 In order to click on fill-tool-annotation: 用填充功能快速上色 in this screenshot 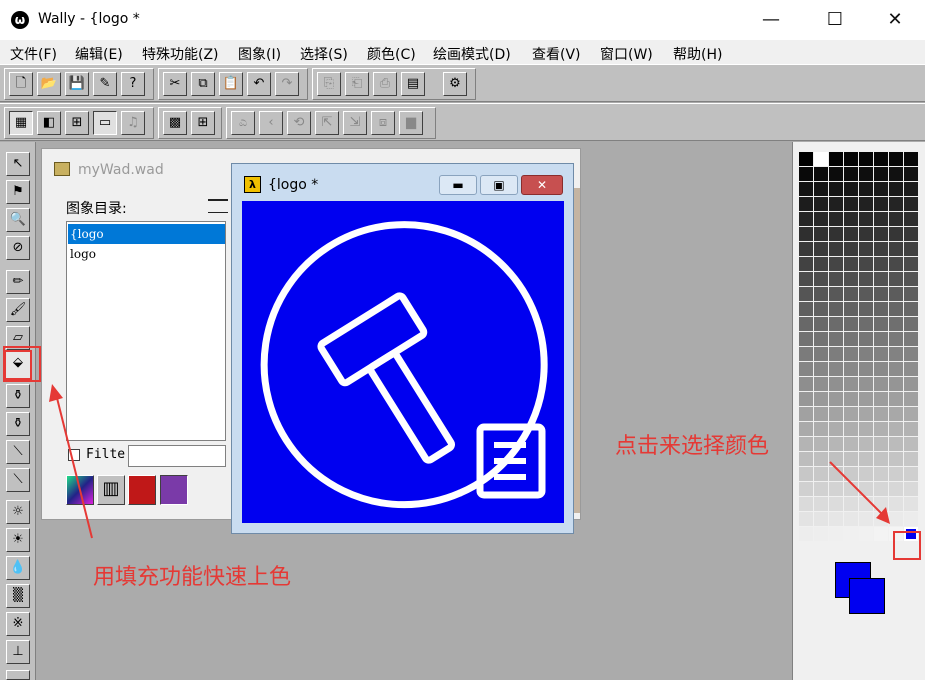, I will do `click(192, 577)`.